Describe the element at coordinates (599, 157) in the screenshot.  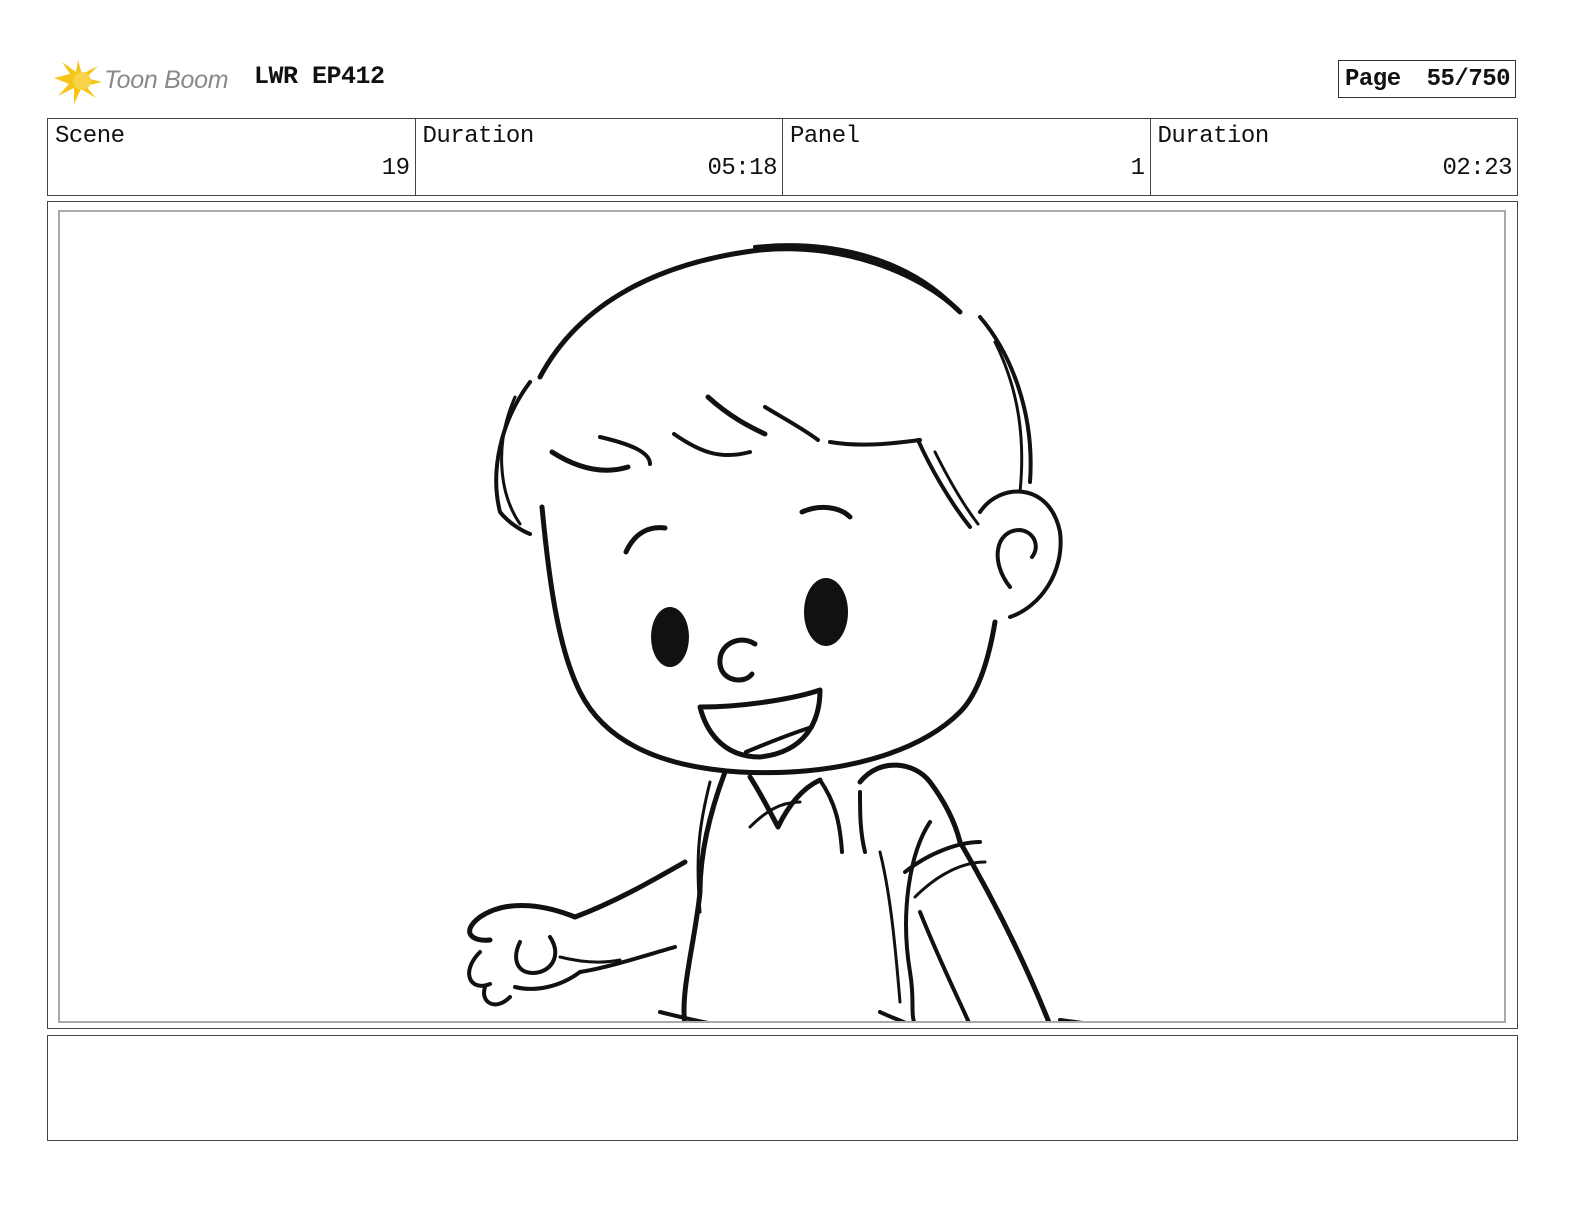
I see `scene-duration-cell: Duration 05:18` at that location.